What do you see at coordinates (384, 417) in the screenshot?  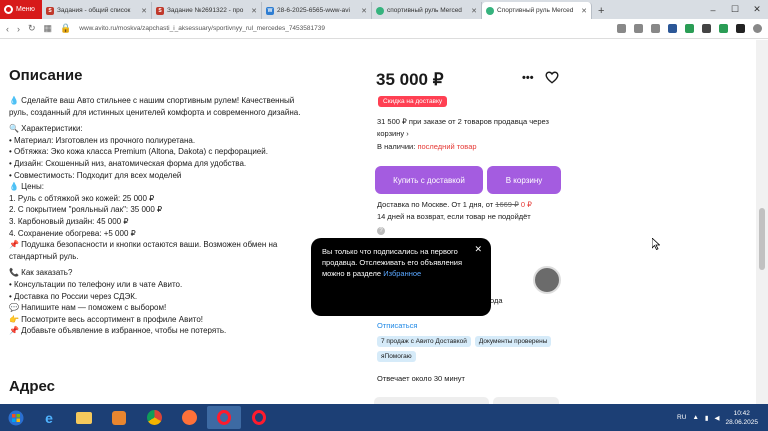 I see `taskbar: e RU ▲ ▮ ◀ 10:42 28.06.2025` at bounding box center [384, 417].